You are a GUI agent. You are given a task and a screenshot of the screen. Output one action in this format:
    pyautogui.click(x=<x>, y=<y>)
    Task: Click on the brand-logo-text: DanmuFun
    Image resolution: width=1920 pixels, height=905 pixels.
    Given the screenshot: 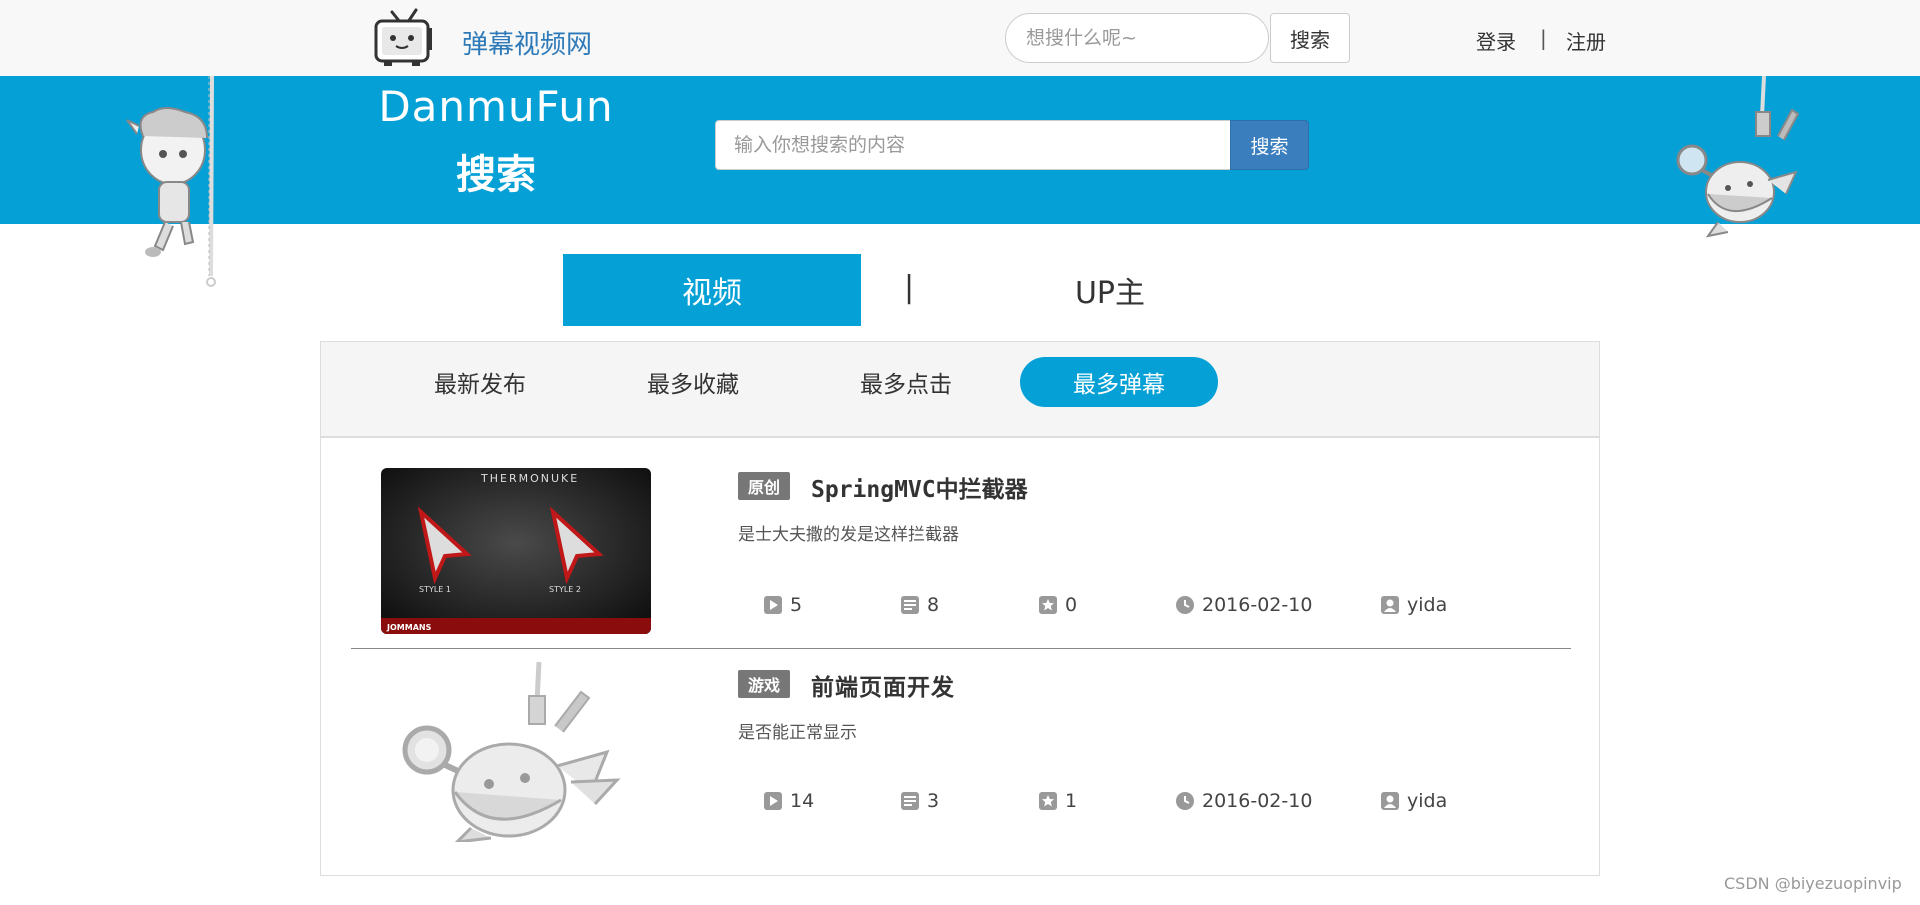 What is the action you would take?
    pyautogui.click(x=496, y=106)
    